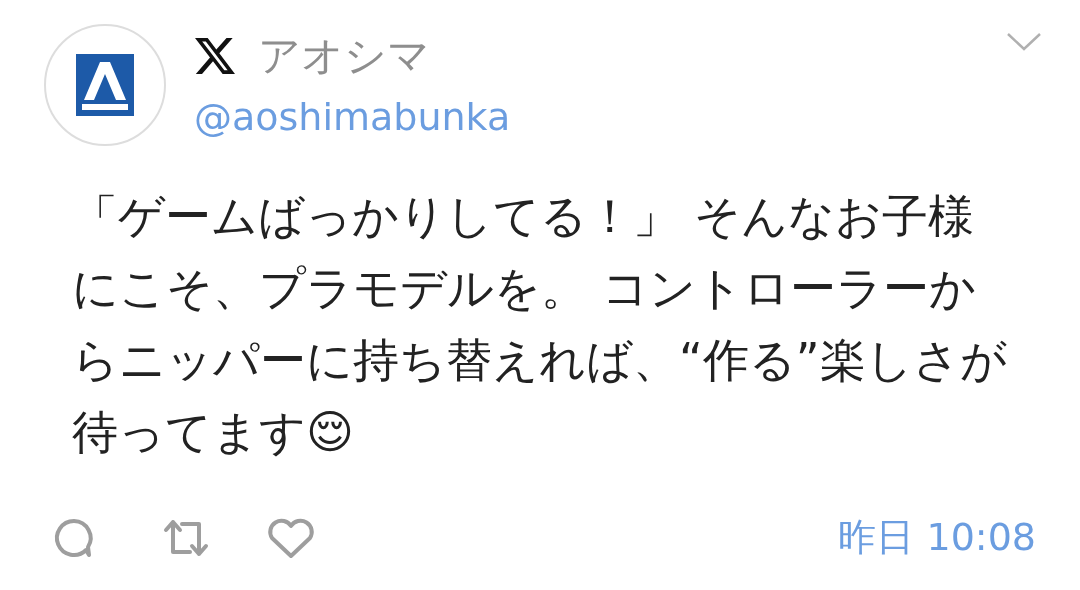 This screenshot has height=590, width=1080. Describe the element at coordinates (215, 56) in the screenshot. I see `x-logo-icon` at that location.